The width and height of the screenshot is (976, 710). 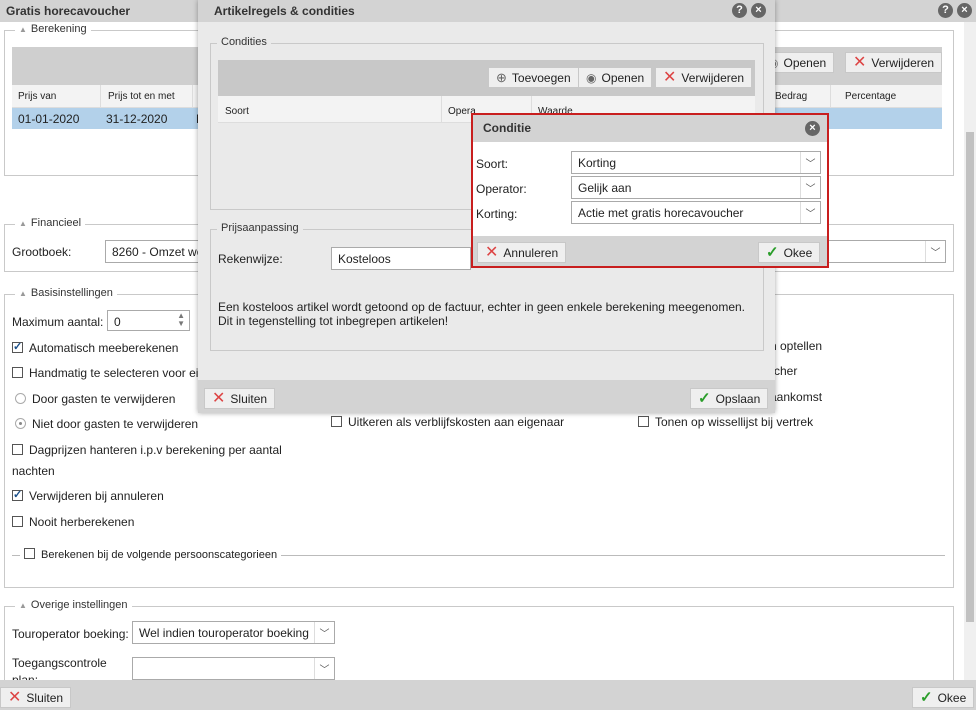 I want to click on max-stepper: 0 ▲ ▼, so click(x=148, y=320).